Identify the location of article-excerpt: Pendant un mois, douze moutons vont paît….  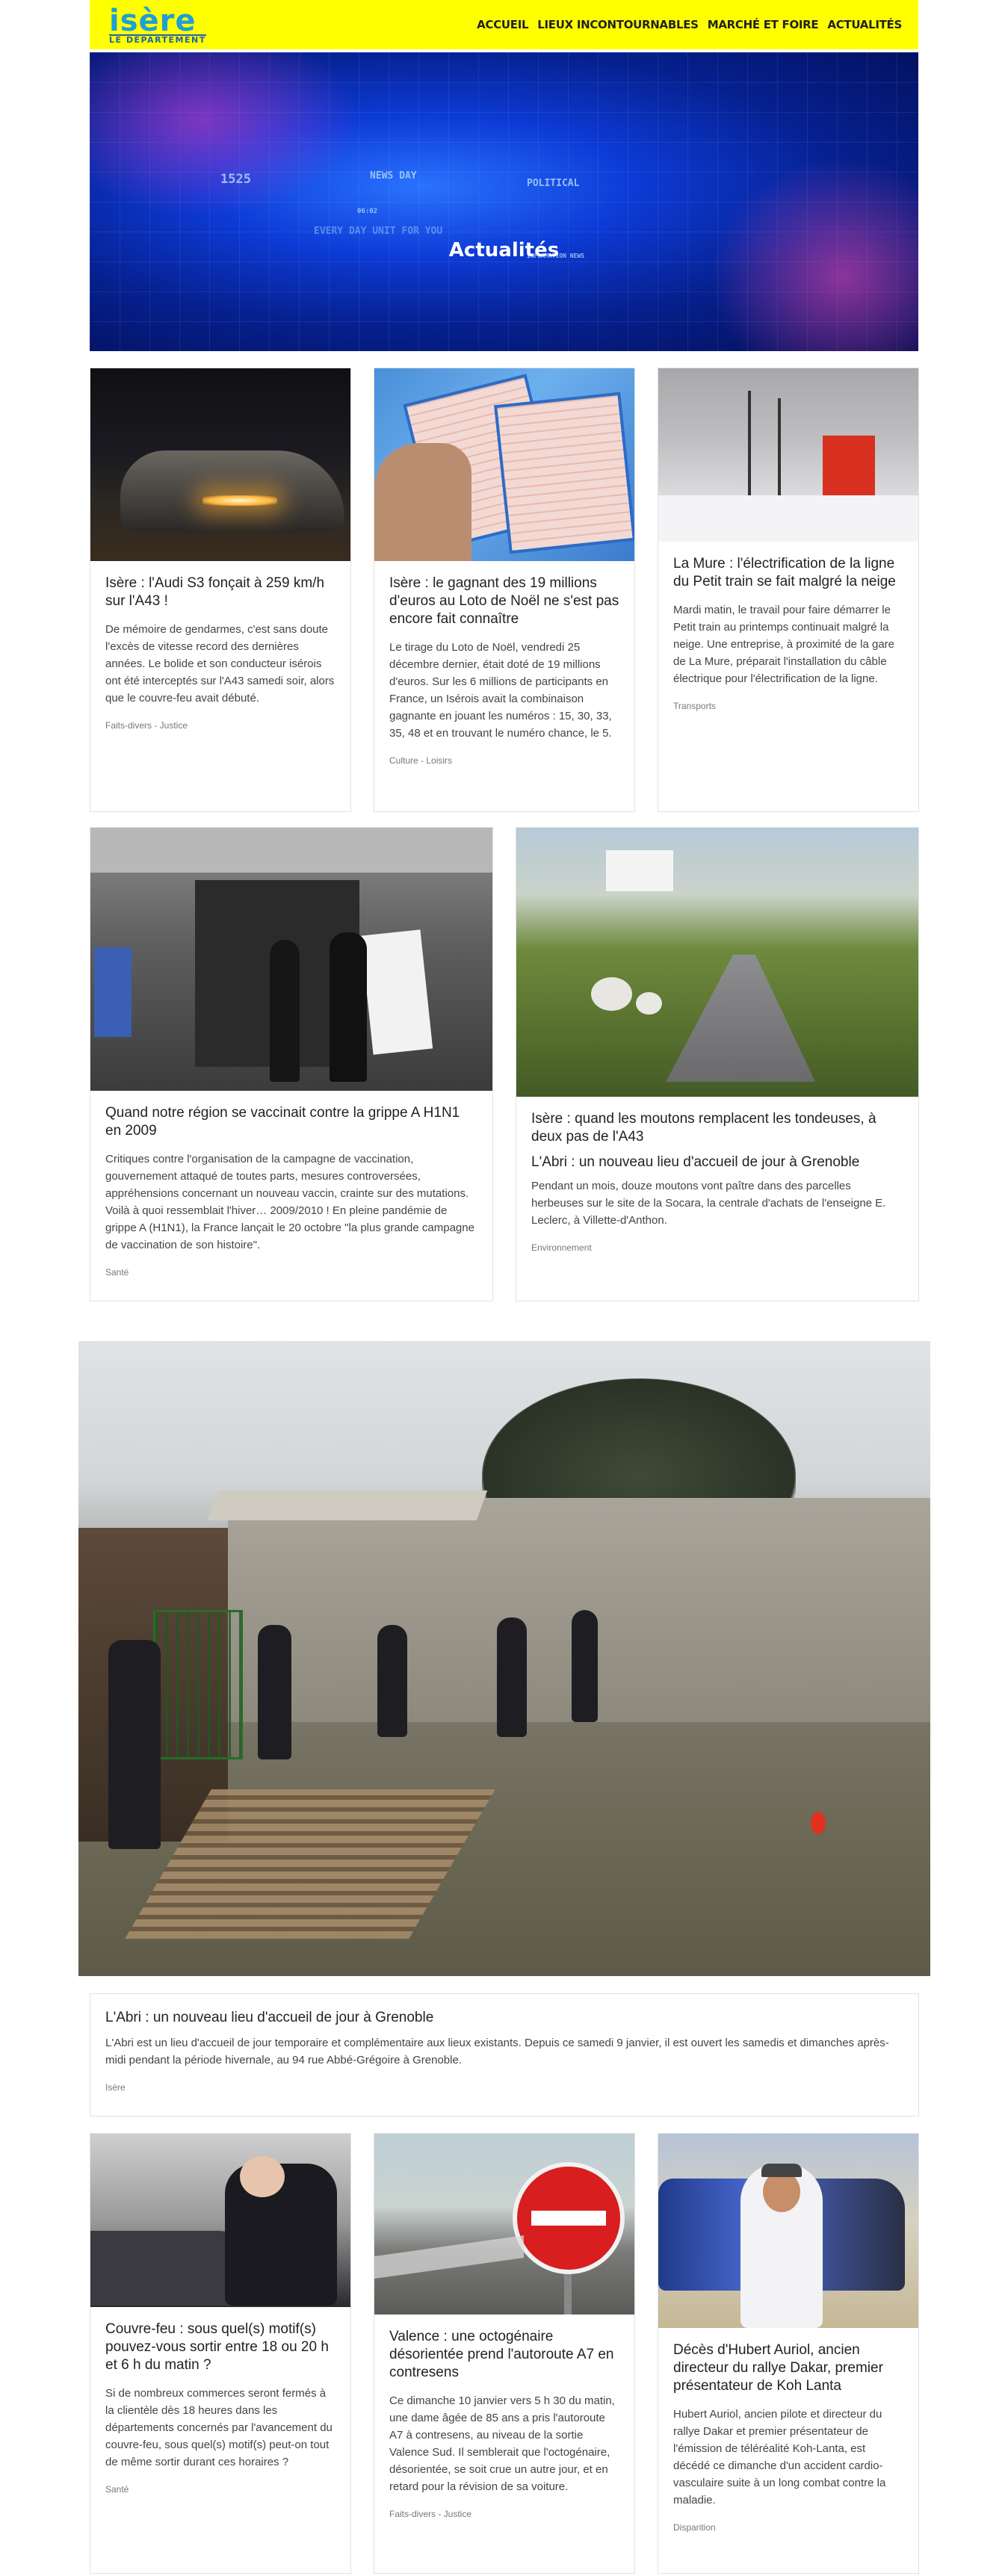
(708, 1203).